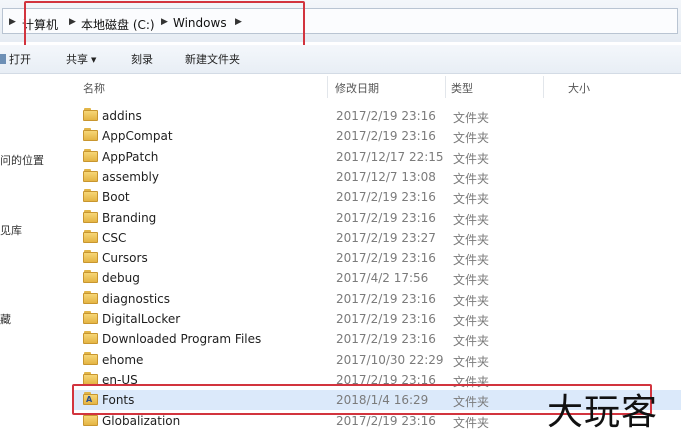  I want to click on file-row: ehome 2017/10/30 22:29 文件夹, so click(377, 360).